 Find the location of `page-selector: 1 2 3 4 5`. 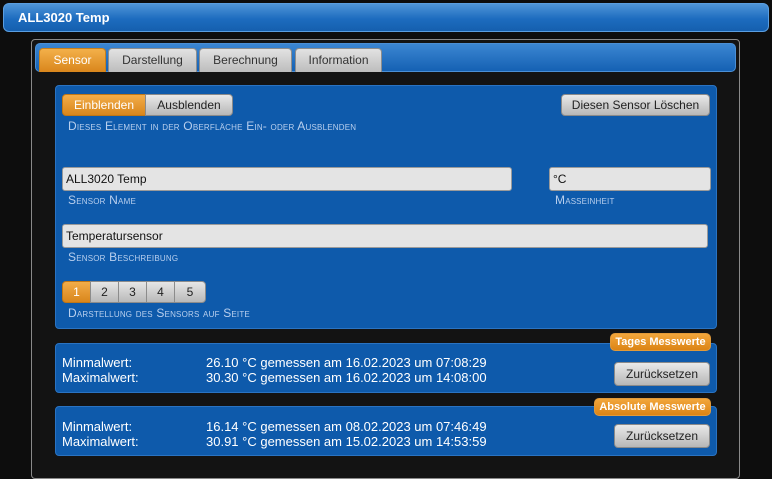

page-selector: 1 2 3 4 5 is located at coordinates (134, 292).